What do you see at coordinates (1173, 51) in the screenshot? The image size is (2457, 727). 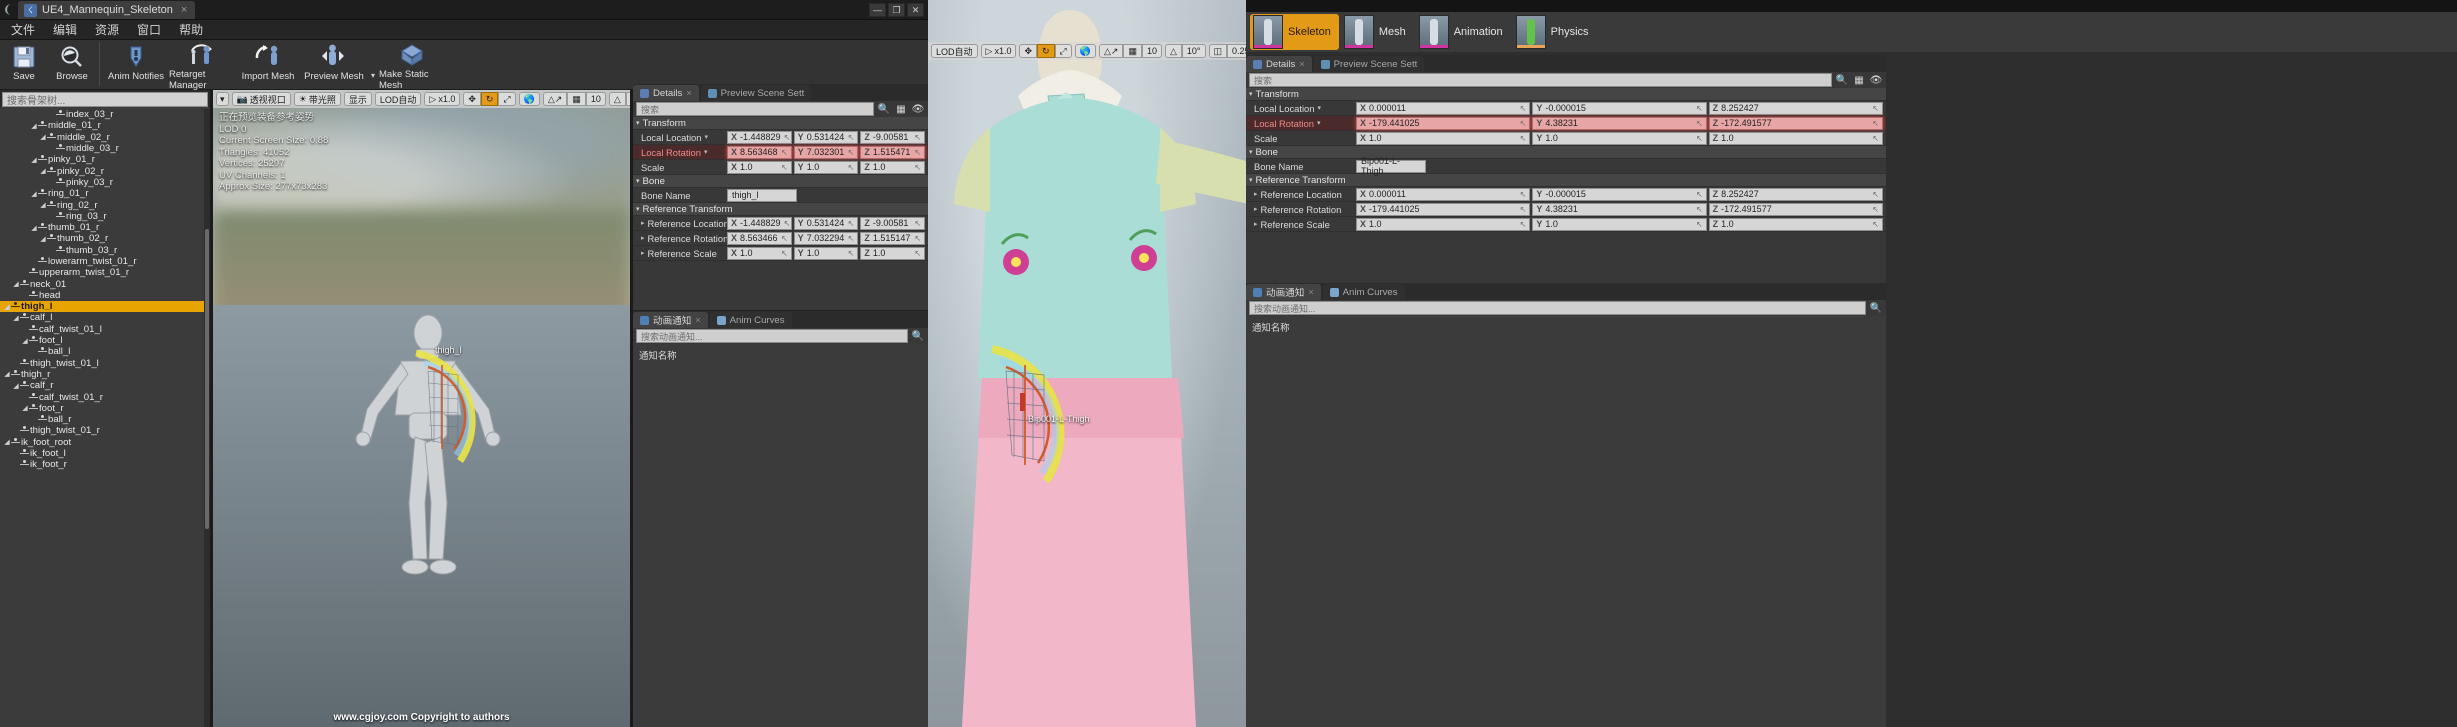 I see `angle-snap-toggle-button: △` at bounding box center [1173, 51].